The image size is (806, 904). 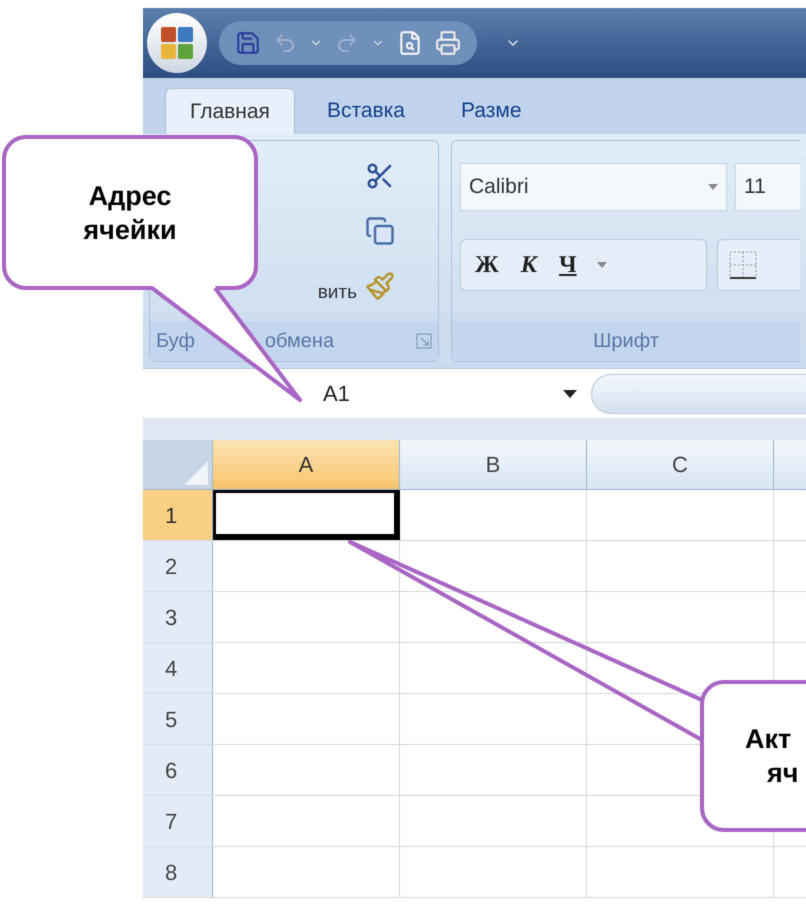 What do you see at coordinates (337, 292) in the screenshot?
I see `paste-label: вить` at bounding box center [337, 292].